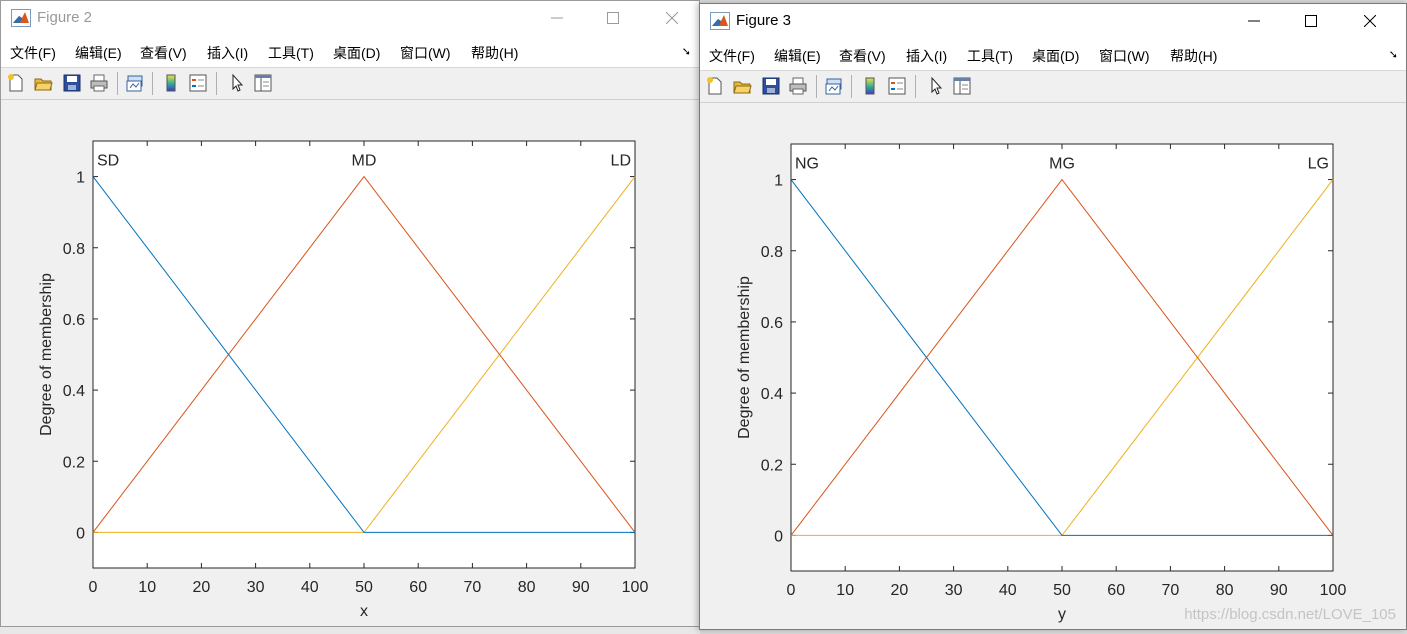  Describe the element at coordinates (74, 249) in the screenshot. I see `y-tick-label: 0.8` at that location.